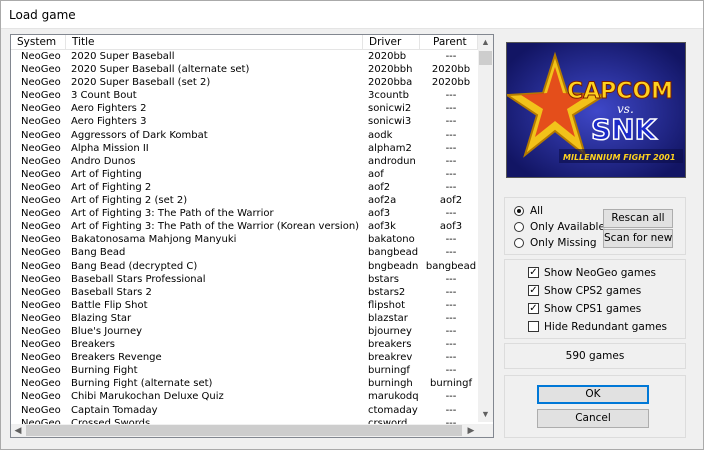  Describe the element at coordinates (352, 15) in the screenshot. I see `title-bar: Load game` at that location.